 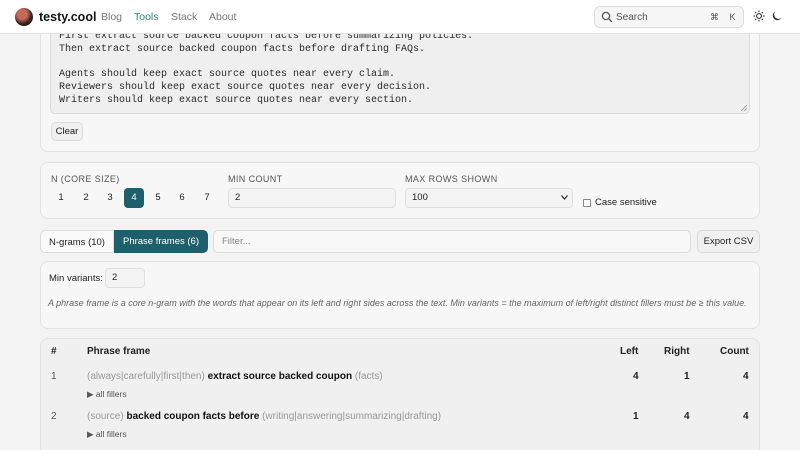 What do you see at coordinates (110, 198) in the screenshot?
I see `n-option-3: 3` at bounding box center [110, 198].